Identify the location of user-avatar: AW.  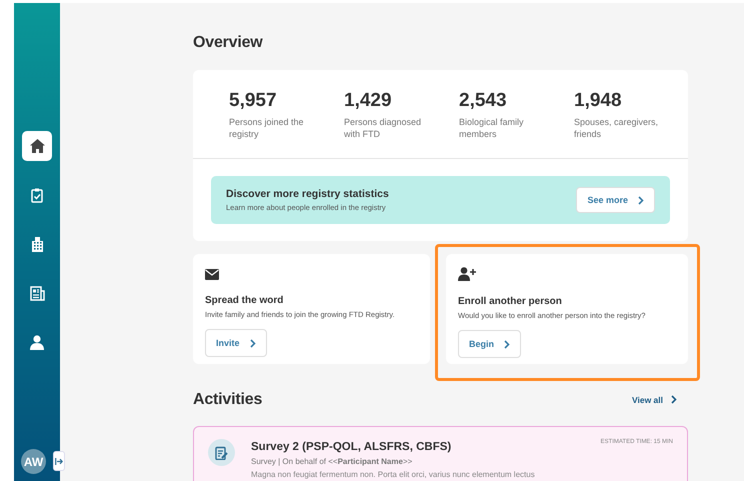
(33, 461).